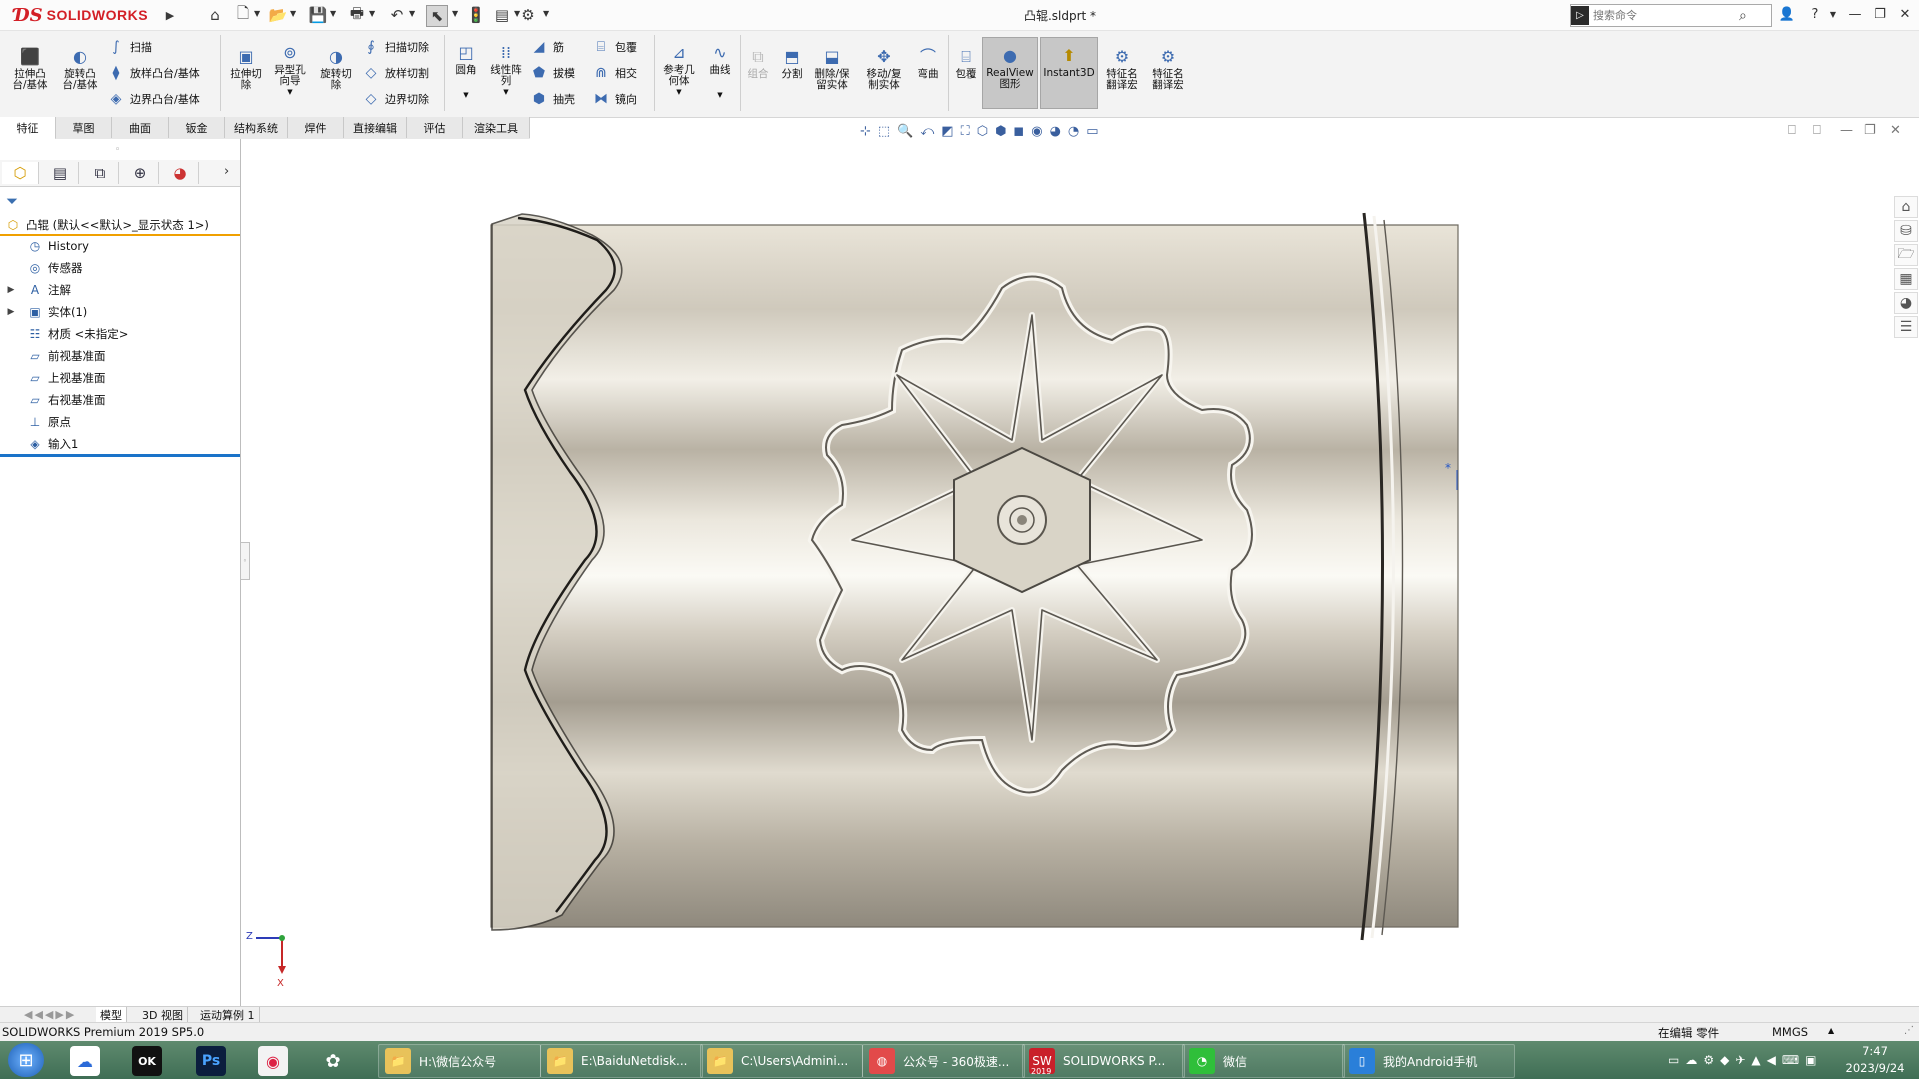  I want to click on options-dropdown-icon: ▼, so click(546, 13).